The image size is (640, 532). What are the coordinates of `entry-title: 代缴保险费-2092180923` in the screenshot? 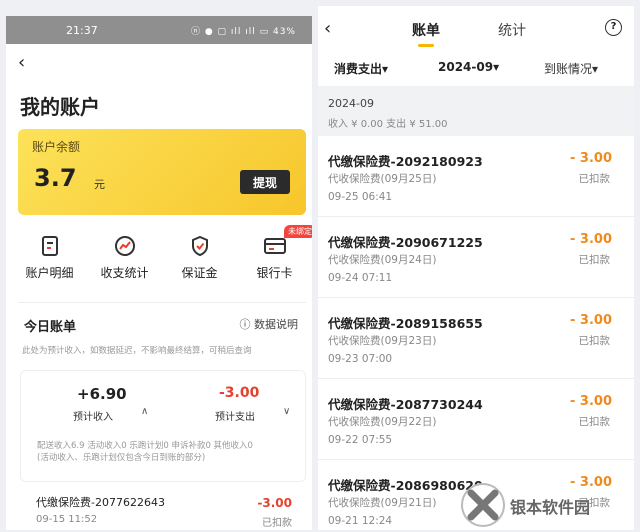 It's located at (405, 161).